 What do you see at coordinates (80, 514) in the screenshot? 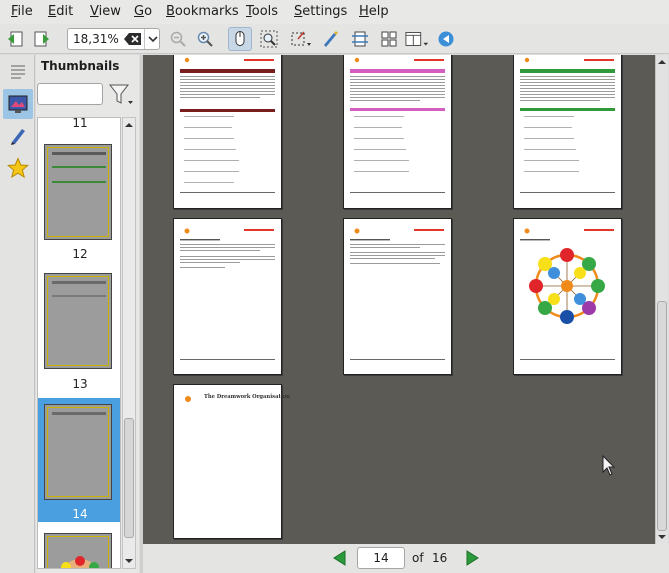
I see `thumbnail-label-selected: 14` at bounding box center [80, 514].